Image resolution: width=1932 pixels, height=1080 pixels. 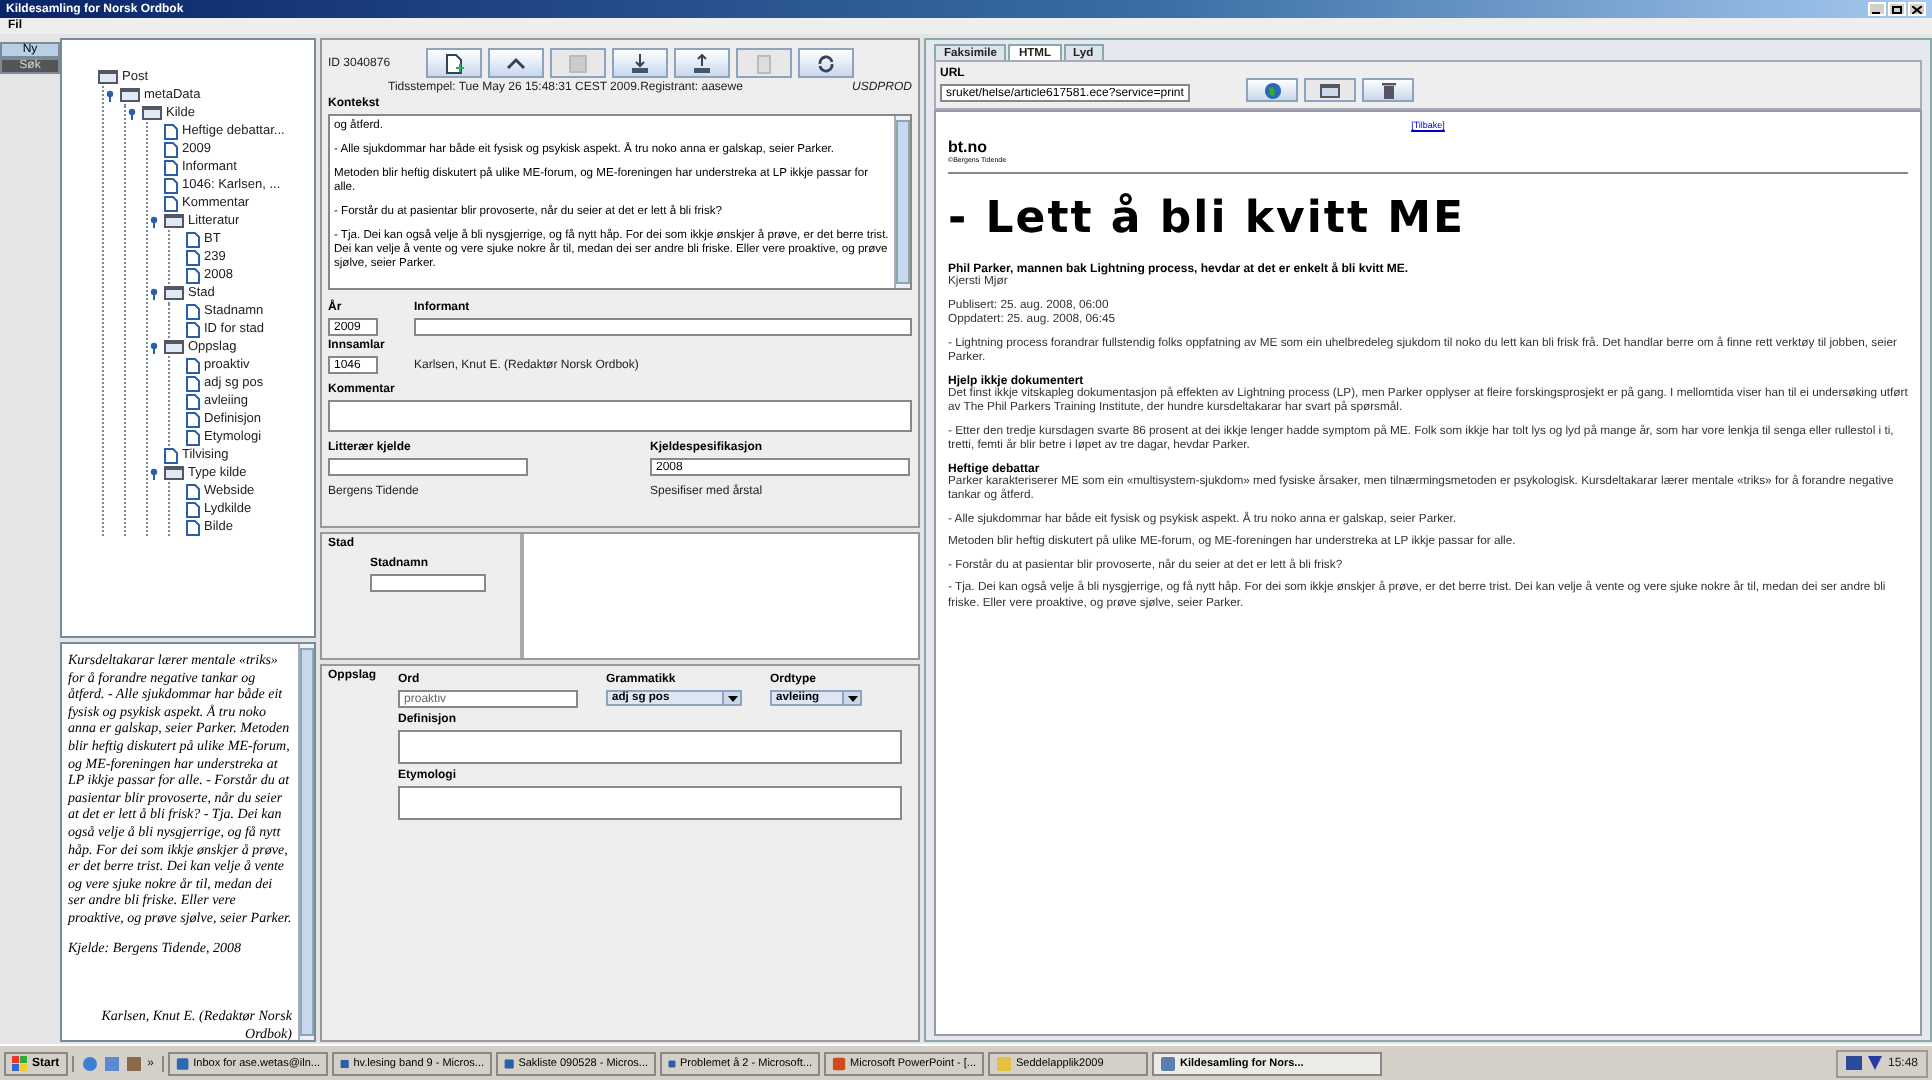 What do you see at coordinates (969, 147) in the screenshot?
I see `site-name: bt.no` at bounding box center [969, 147].